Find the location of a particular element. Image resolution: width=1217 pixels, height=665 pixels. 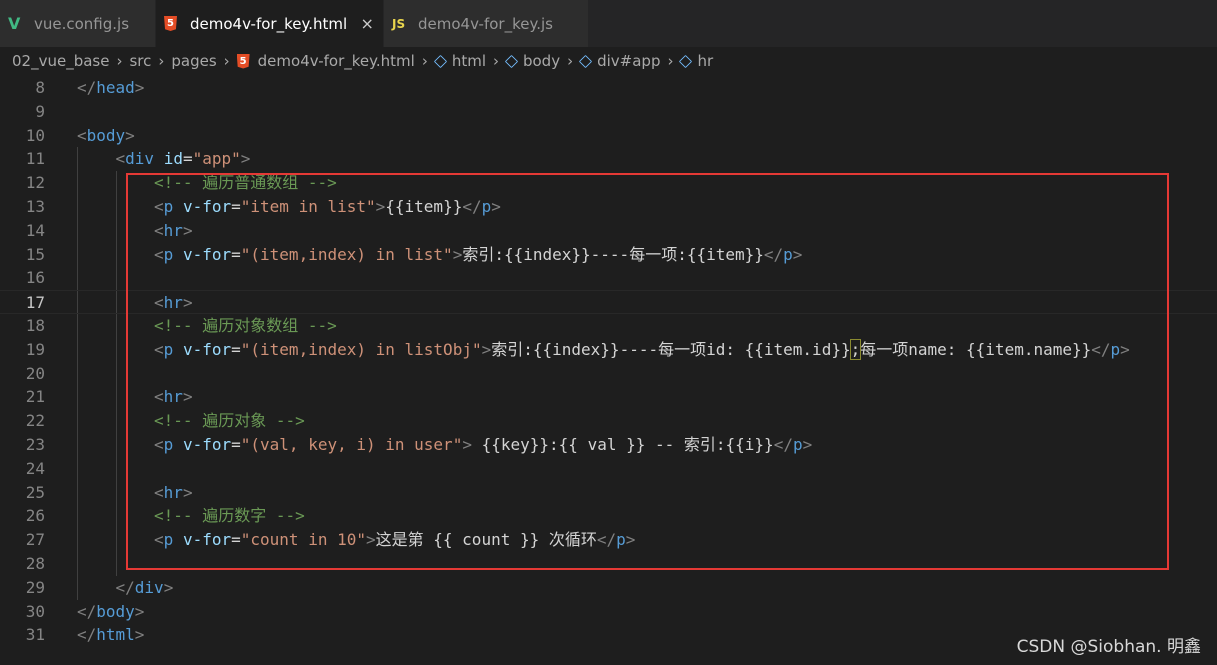

html5-icon-glyph: 5 is located at coordinates (170, 23).